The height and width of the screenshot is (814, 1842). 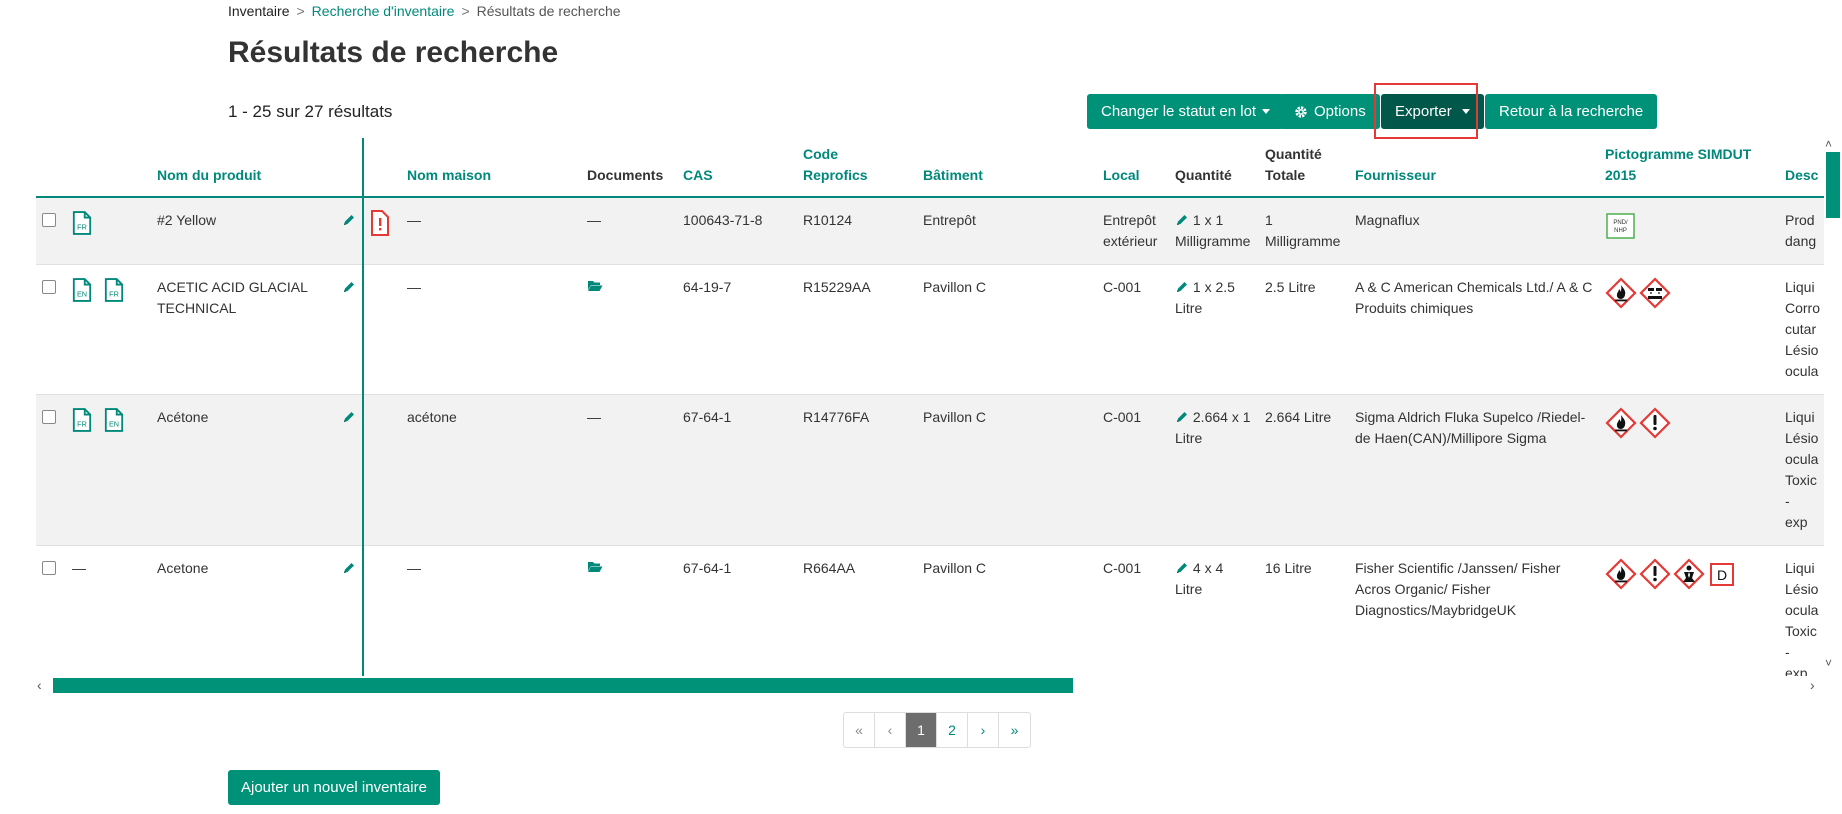 I want to click on page-next: ›, so click(x=983, y=730).